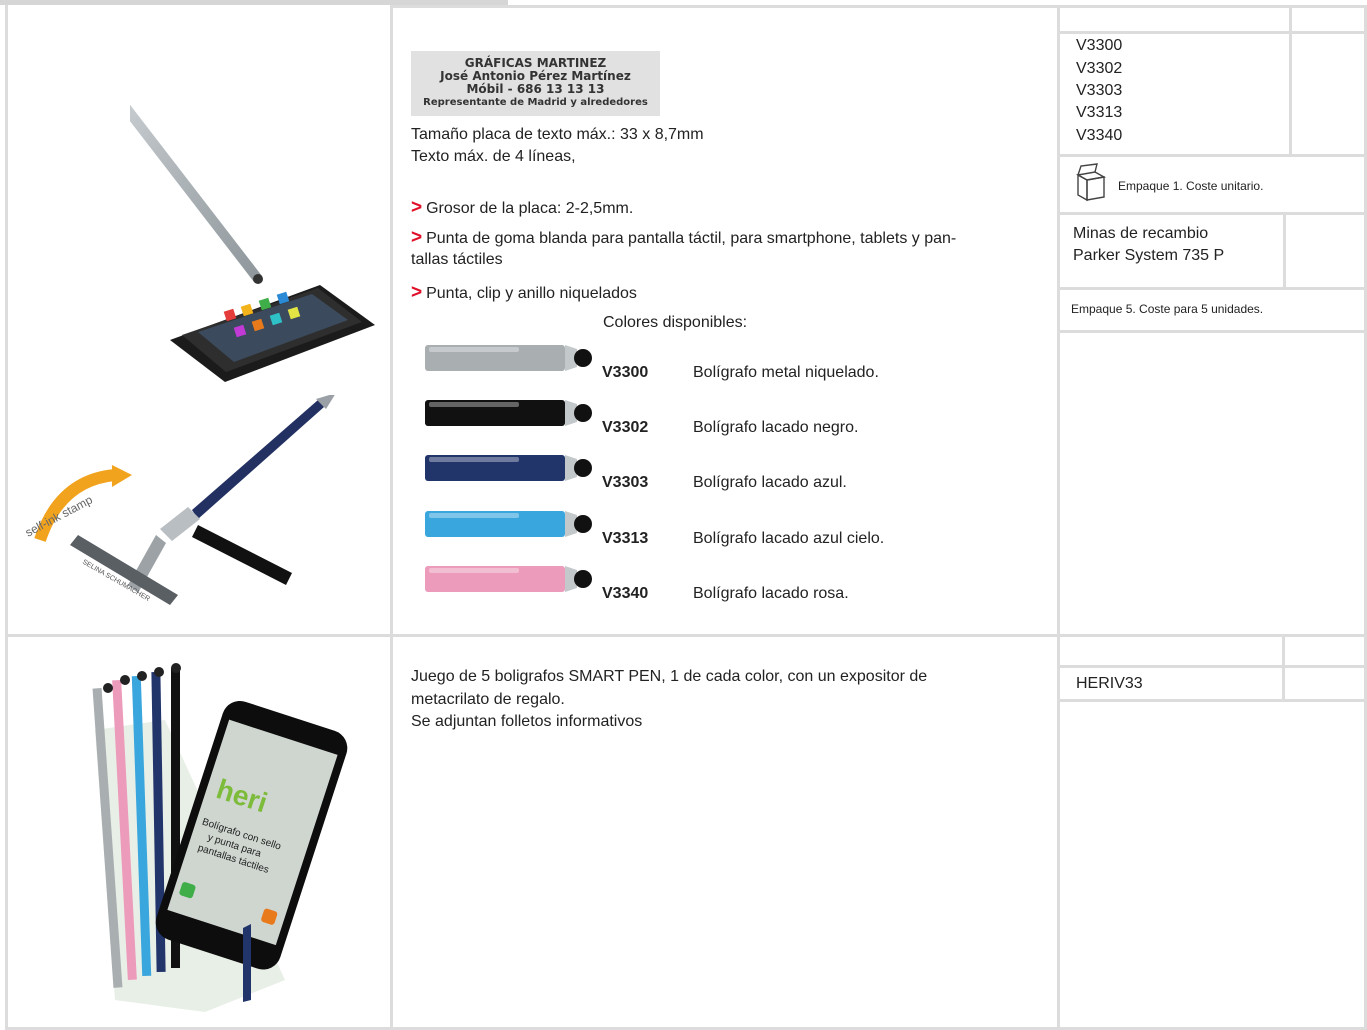  Describe the element at coordinates (1091, 185) in the screenshot. I see `box-icon` at that location.